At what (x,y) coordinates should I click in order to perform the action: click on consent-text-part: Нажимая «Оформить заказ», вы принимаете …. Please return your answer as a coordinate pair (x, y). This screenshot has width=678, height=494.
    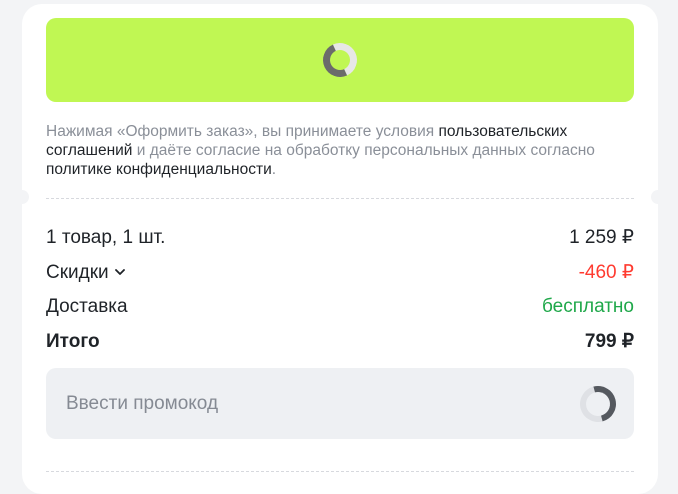
    Looking at the image, I should click on (242, 131).